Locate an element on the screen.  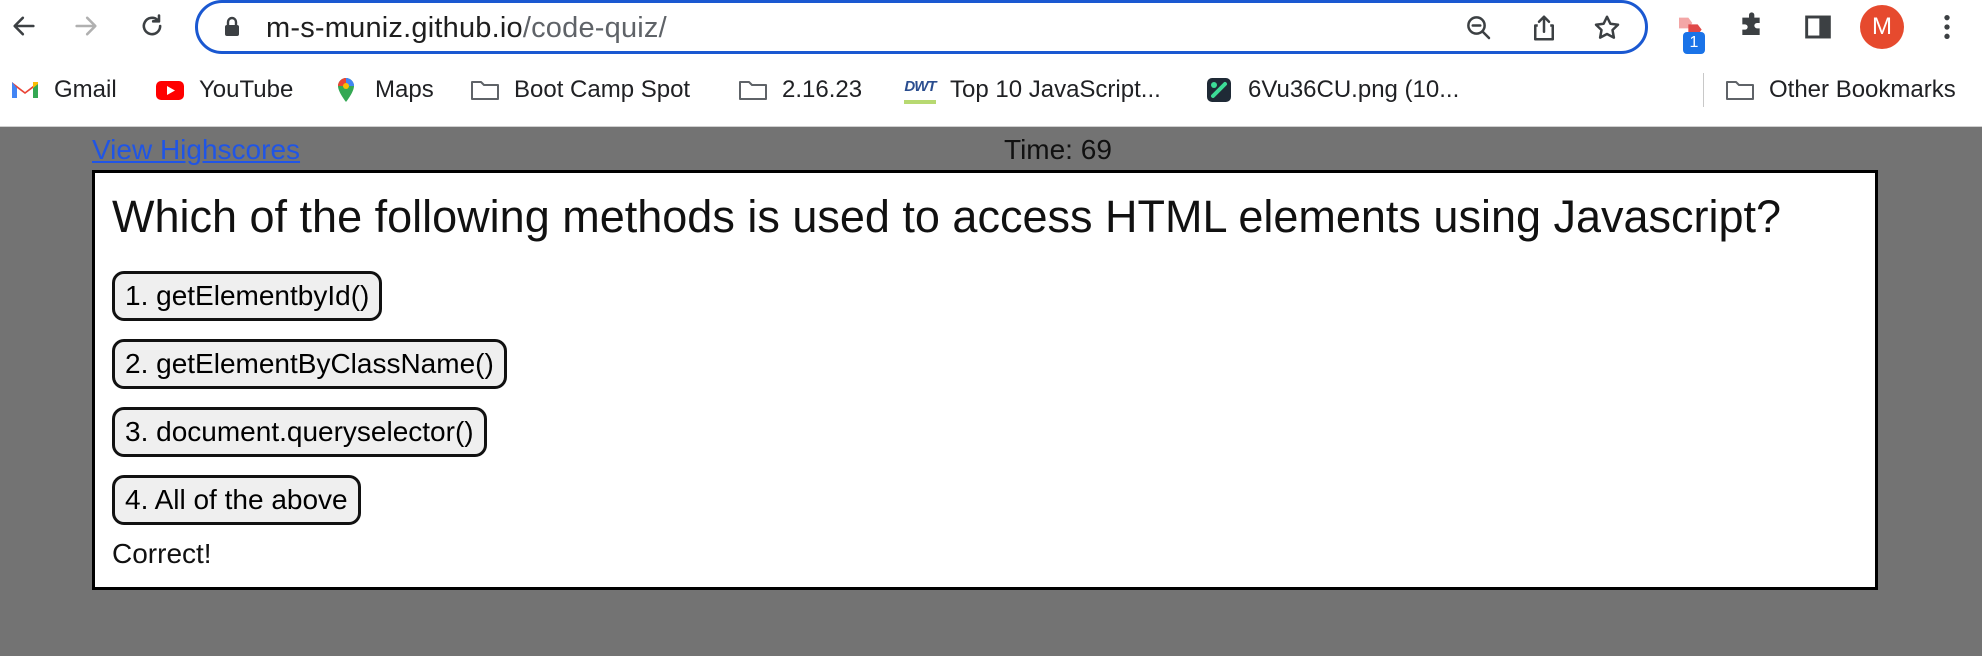
bookmark-label: Gmail is located at coordinates (85, 89).